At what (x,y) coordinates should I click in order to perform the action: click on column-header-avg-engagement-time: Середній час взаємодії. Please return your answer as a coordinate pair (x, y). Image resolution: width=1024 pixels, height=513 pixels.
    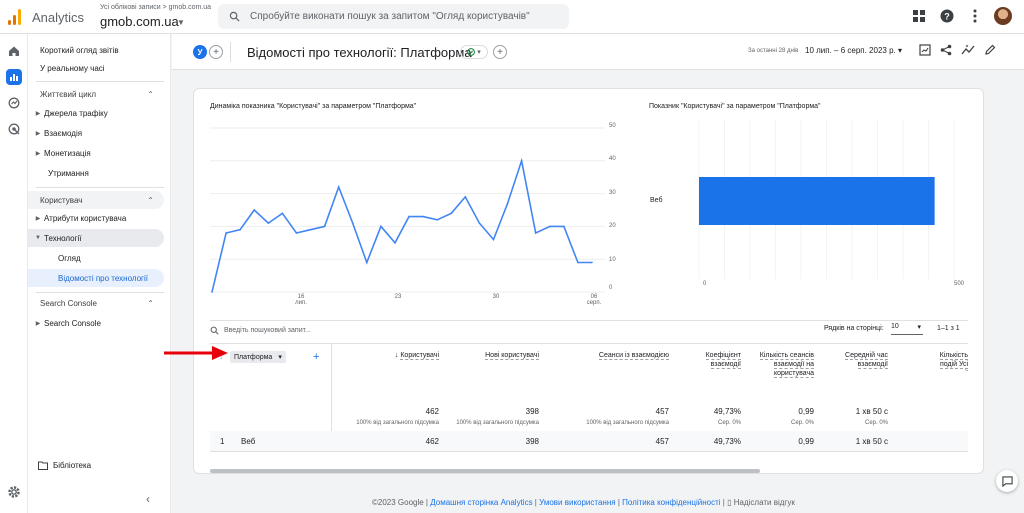
    Looking at the image, I should click on (866, 360).